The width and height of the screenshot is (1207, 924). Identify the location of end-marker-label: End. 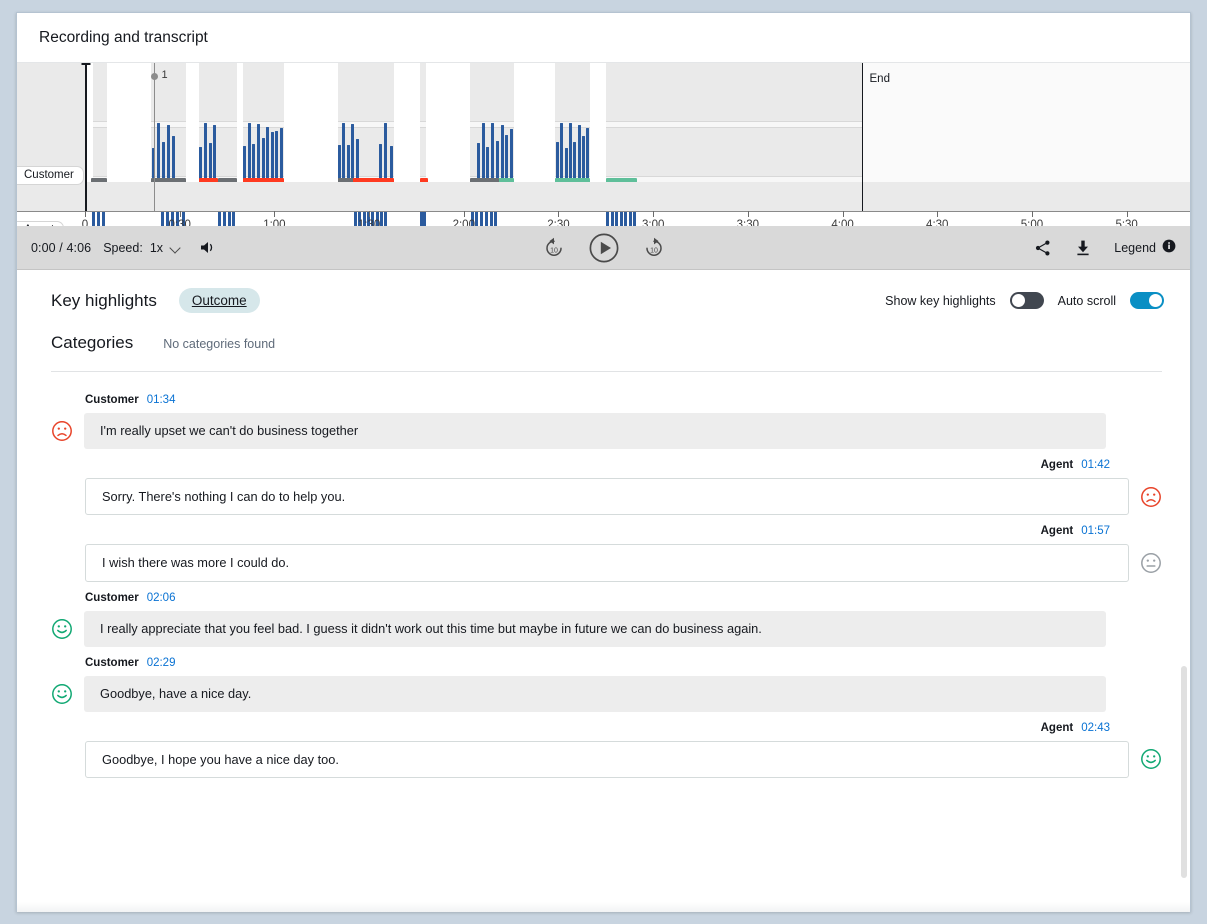
(879, 79).